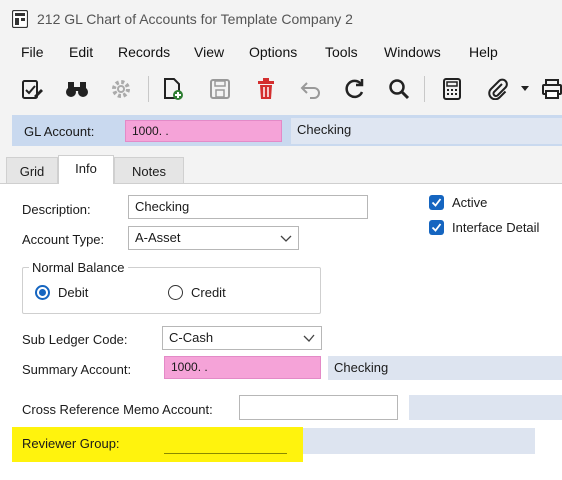 This screenshot has height=480, width=562. Describe the element at coordinates (436, 202) in the screenshot. I see `active-checkbox` at that location.